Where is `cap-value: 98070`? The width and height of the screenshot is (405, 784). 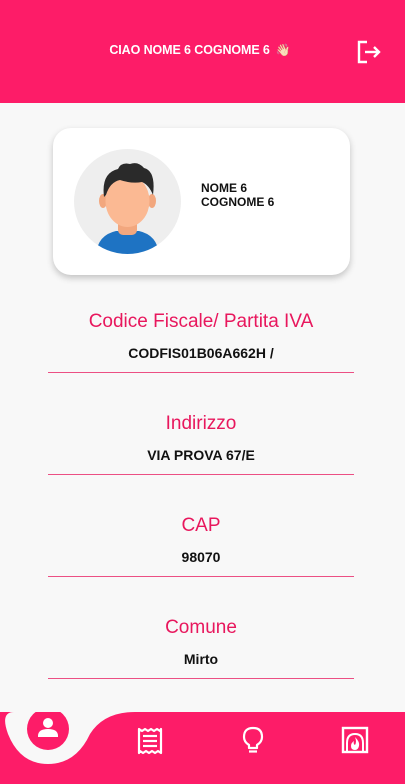 cap-value: 98070 is located at coordinates (201, 557).